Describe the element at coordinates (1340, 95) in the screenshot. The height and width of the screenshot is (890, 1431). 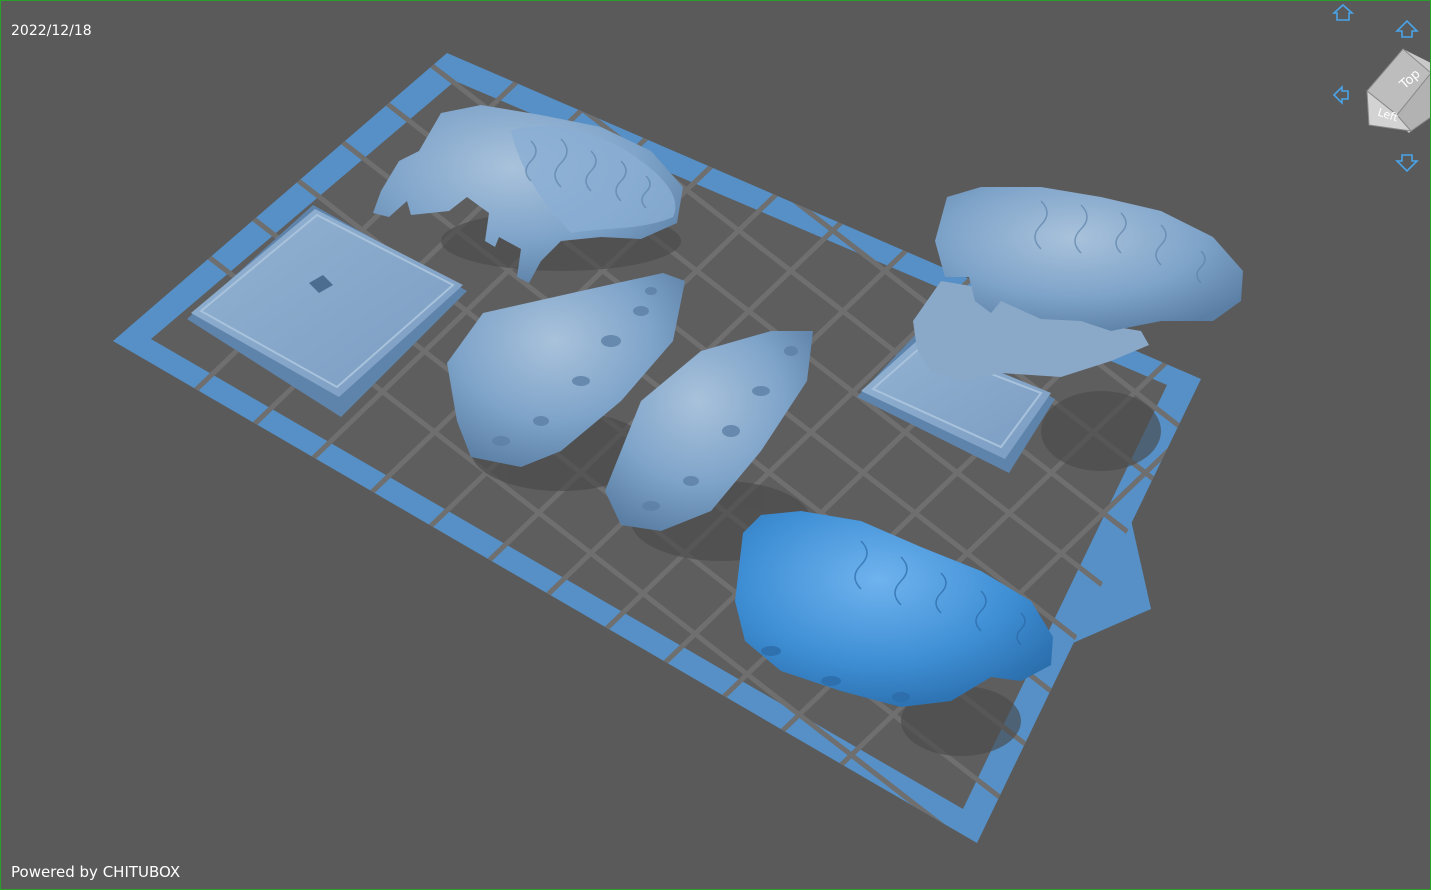
I see `arrow-left-icon` at that location.